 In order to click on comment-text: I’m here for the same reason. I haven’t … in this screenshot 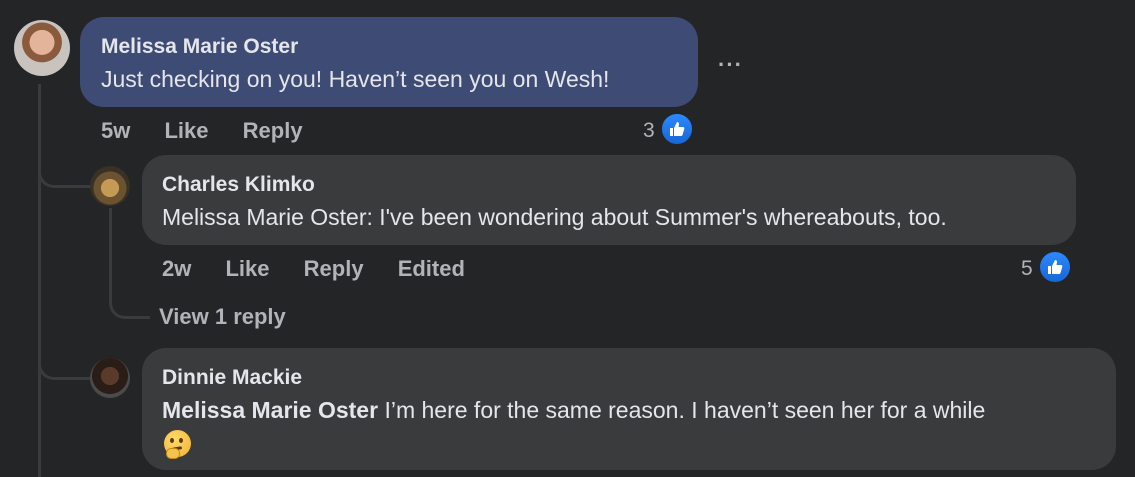, I will do `click(682, 410)`.